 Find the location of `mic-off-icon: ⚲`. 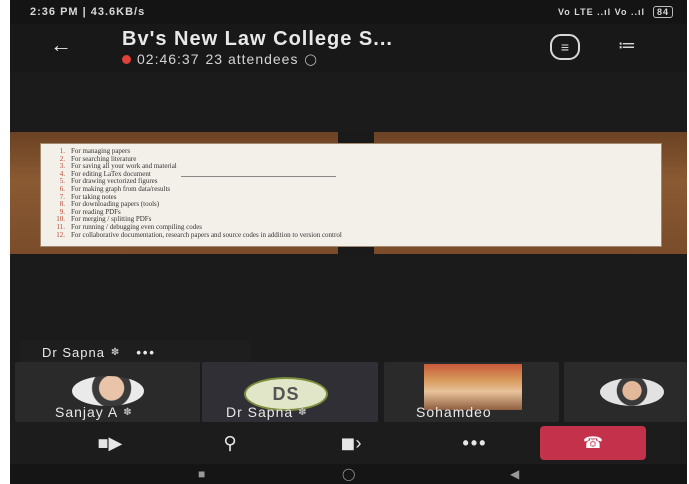

mic-off-icon: ⚲ is located at coordinates (230, 442).